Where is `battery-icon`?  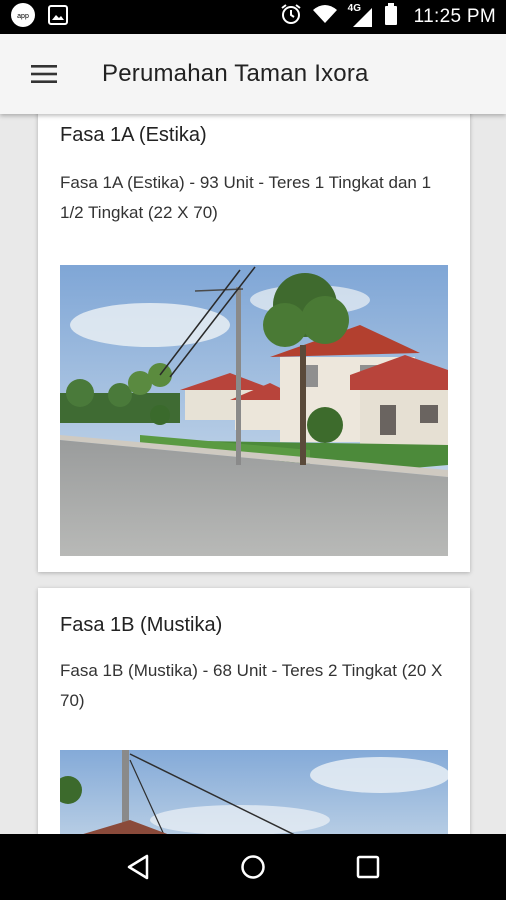
battery-icon is located at coordinates (391, 17).